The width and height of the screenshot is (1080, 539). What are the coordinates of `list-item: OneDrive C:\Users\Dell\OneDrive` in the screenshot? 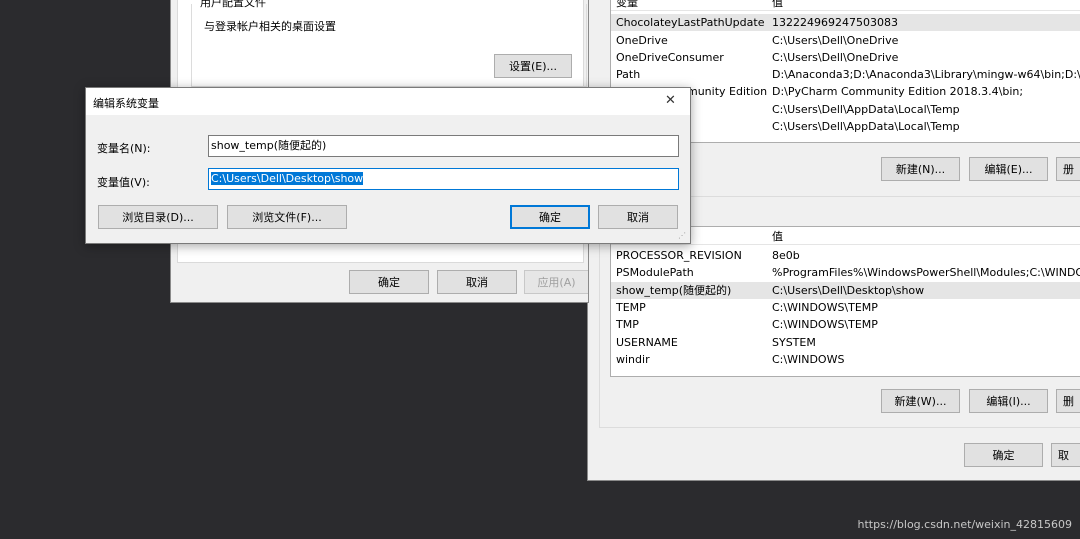 It's located at (845, 40).